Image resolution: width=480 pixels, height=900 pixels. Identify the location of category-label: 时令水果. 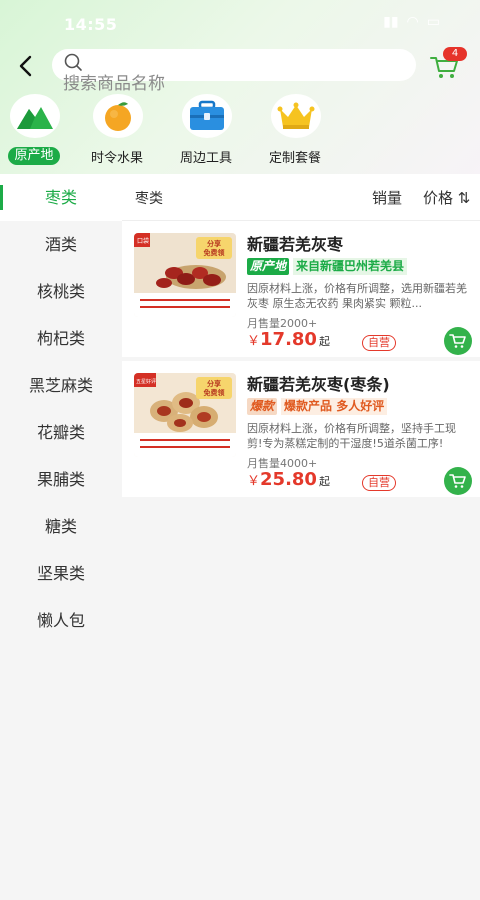
(116, 158).